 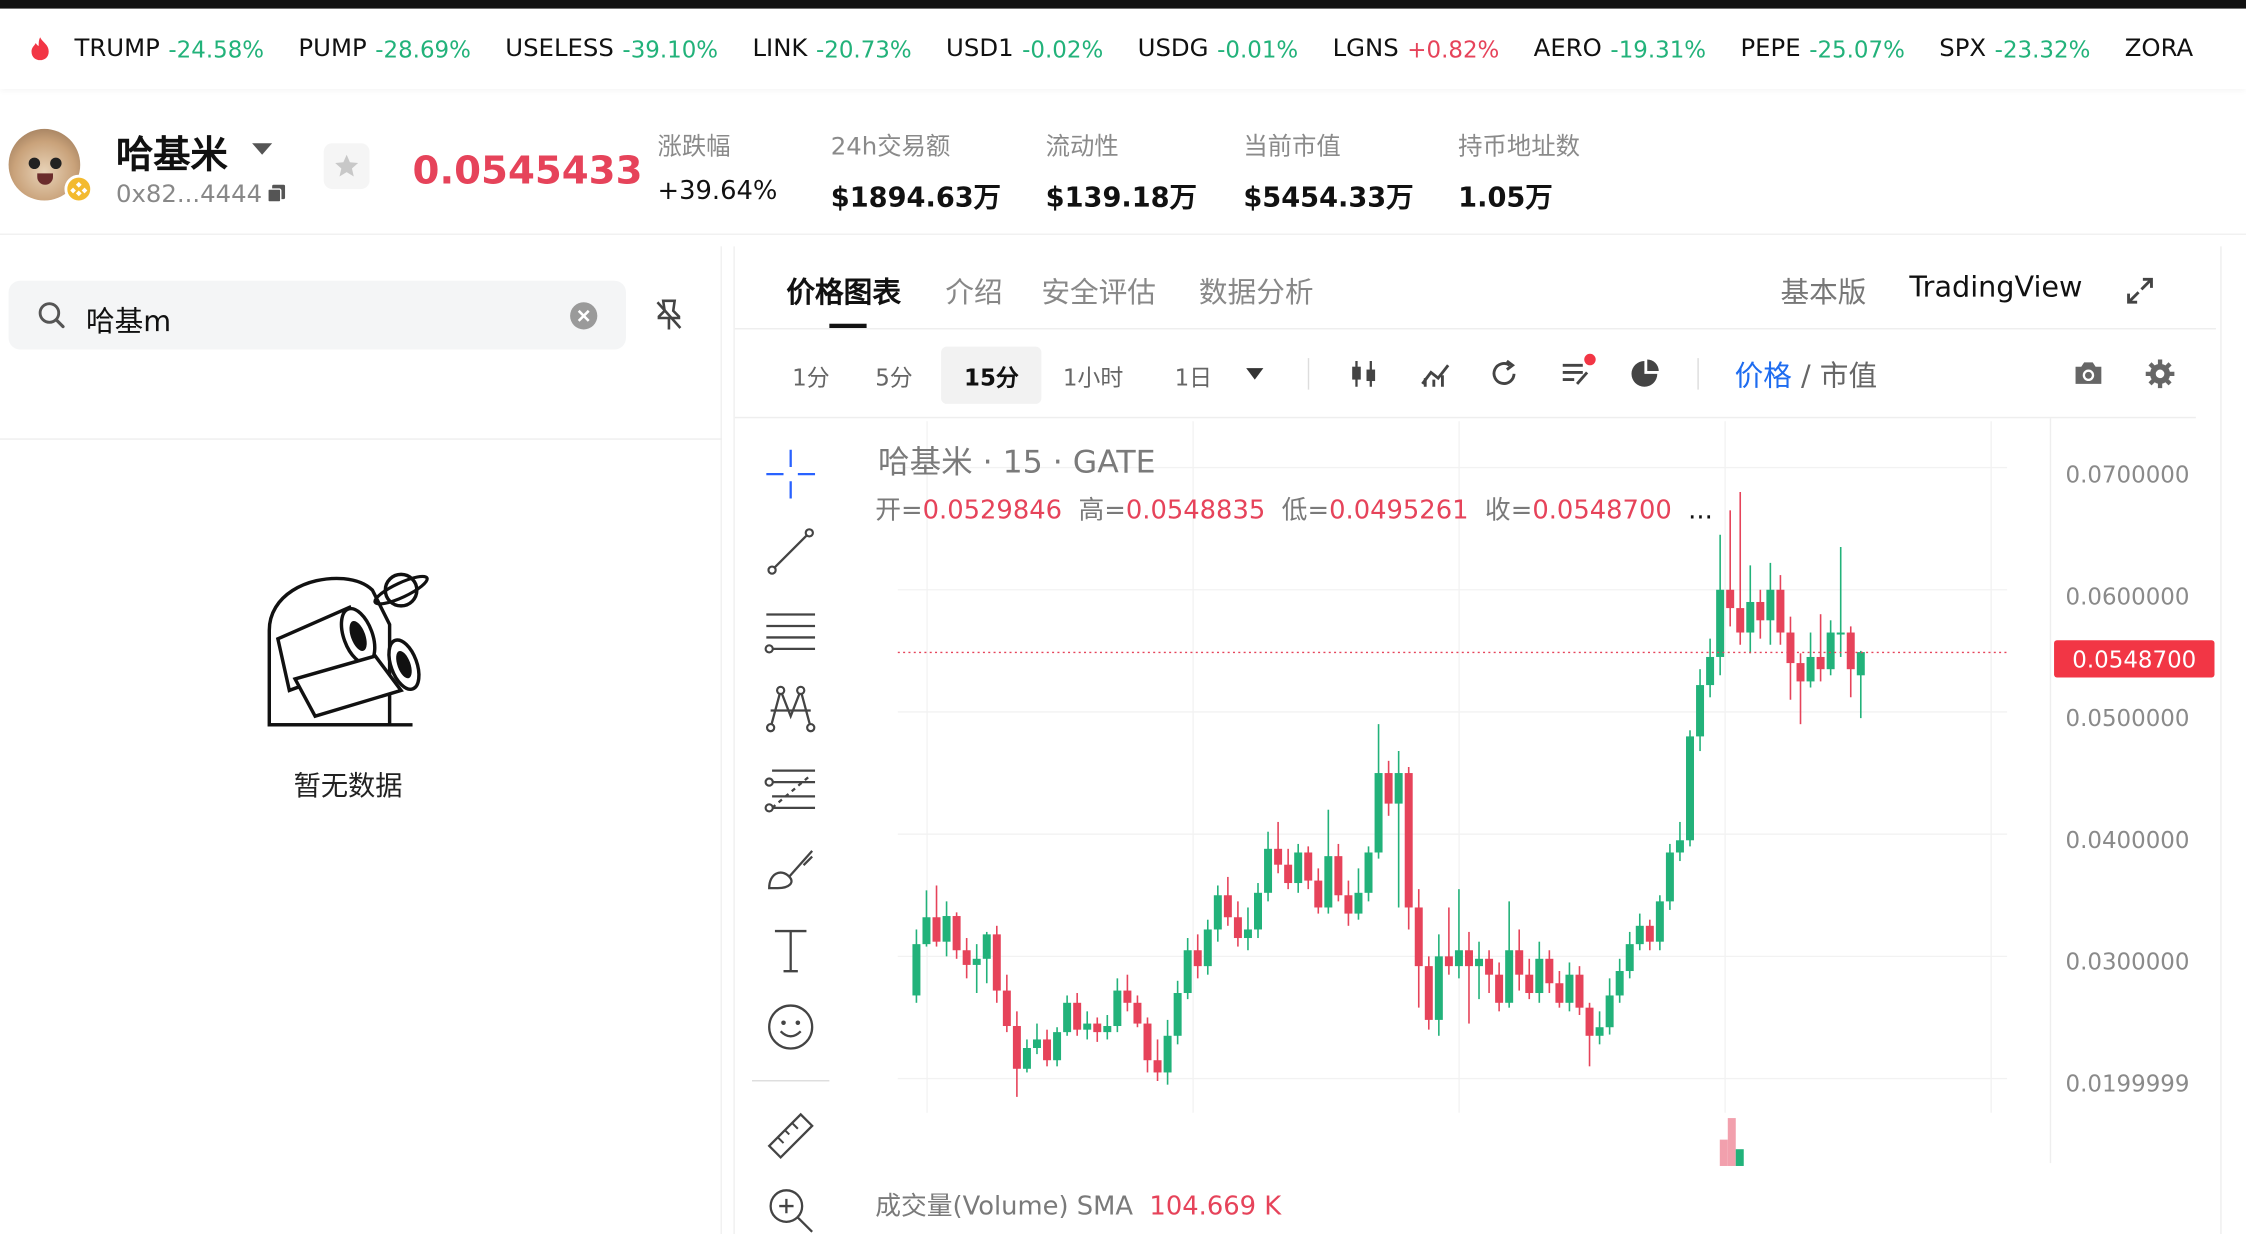 What do you see at coordinates (991, 375) in the screenshot?
I see `interval-15m: 15分` at bounding box center [991, 375].